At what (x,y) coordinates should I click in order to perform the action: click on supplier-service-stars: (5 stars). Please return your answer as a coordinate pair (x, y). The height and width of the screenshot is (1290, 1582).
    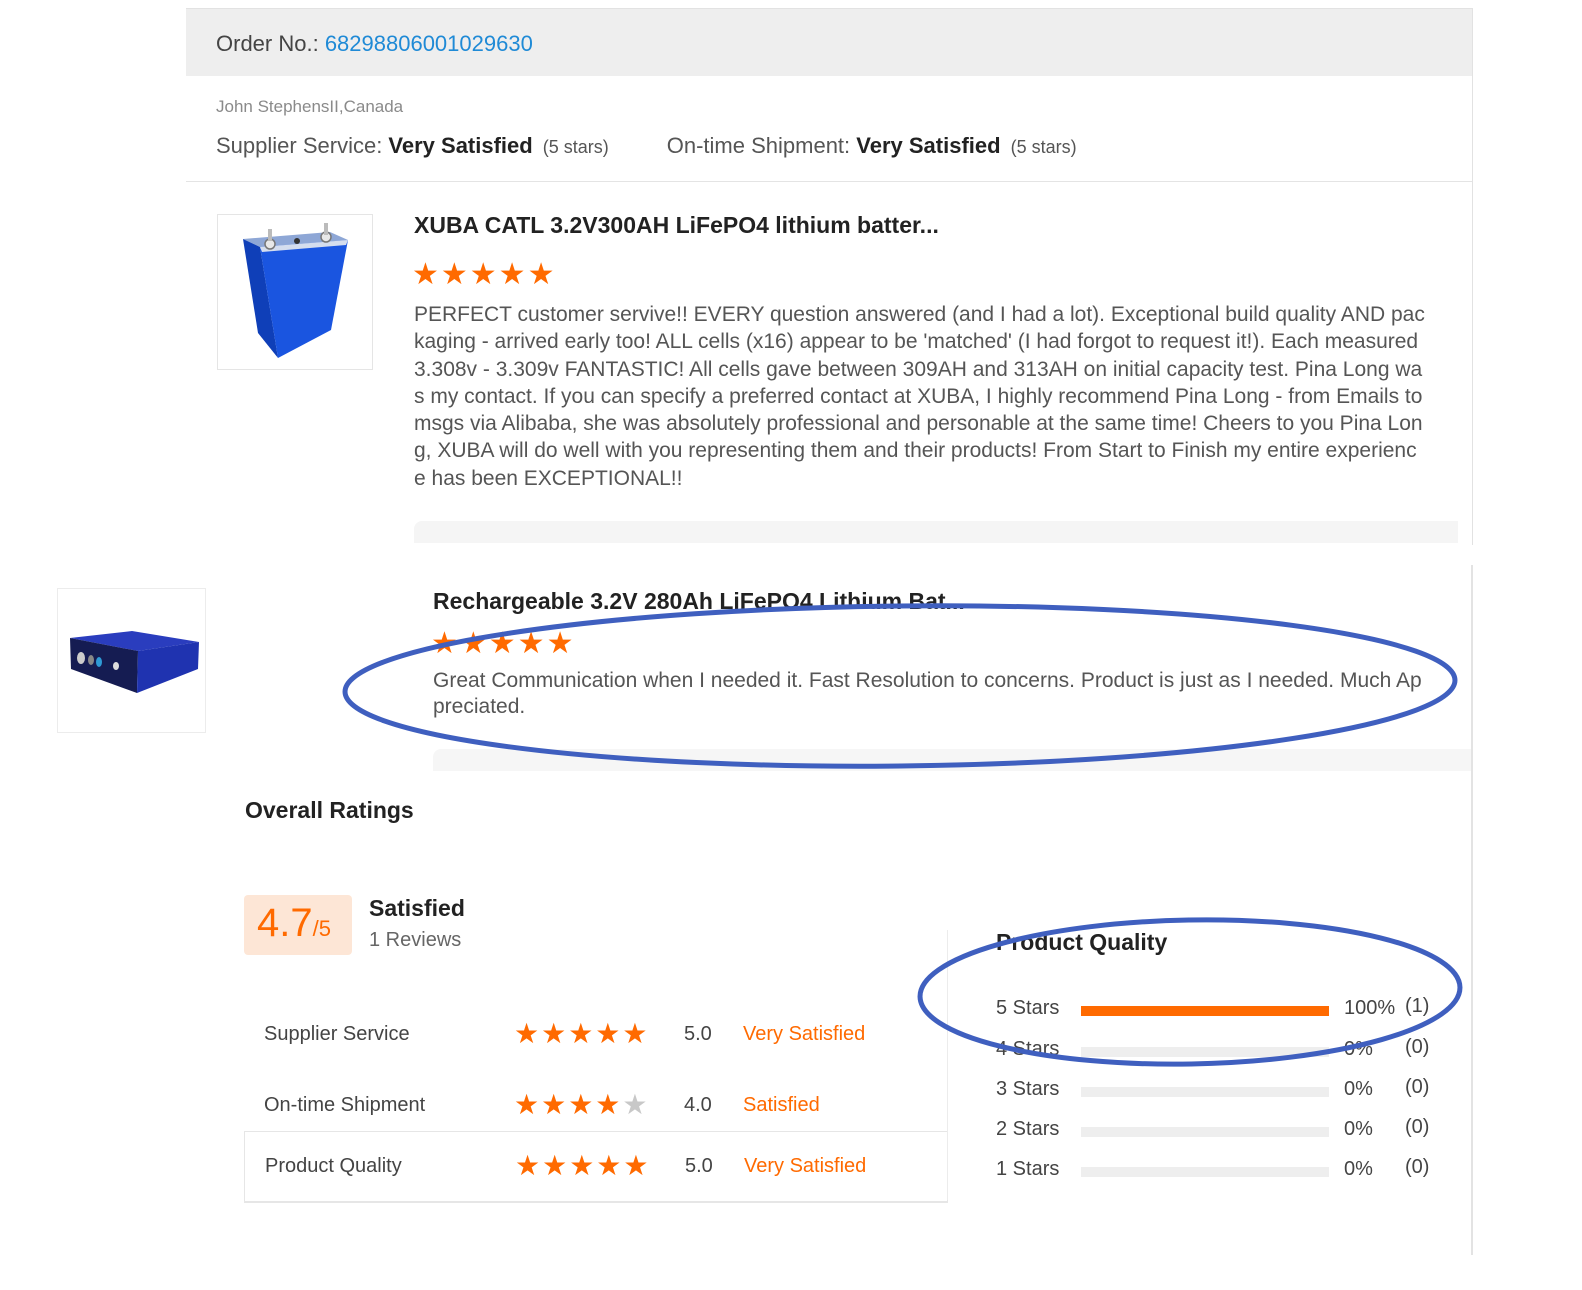
    Looking at the image, I should click on (575, 147).